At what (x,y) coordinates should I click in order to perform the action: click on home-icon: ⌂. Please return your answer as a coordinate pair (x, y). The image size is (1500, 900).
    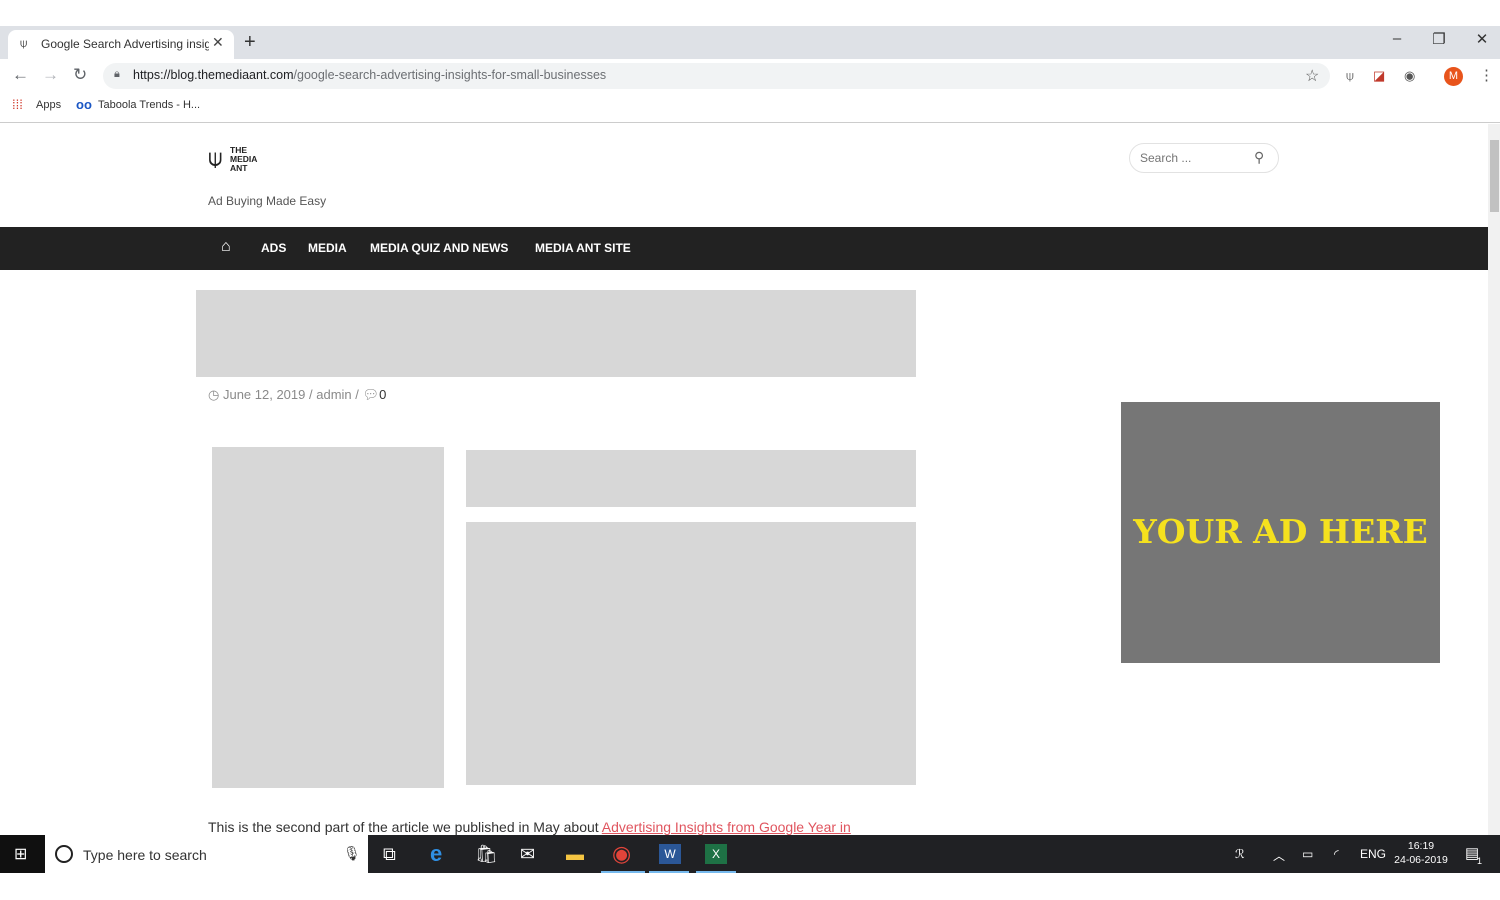
    Looking at the image, I should click on (226, 247).